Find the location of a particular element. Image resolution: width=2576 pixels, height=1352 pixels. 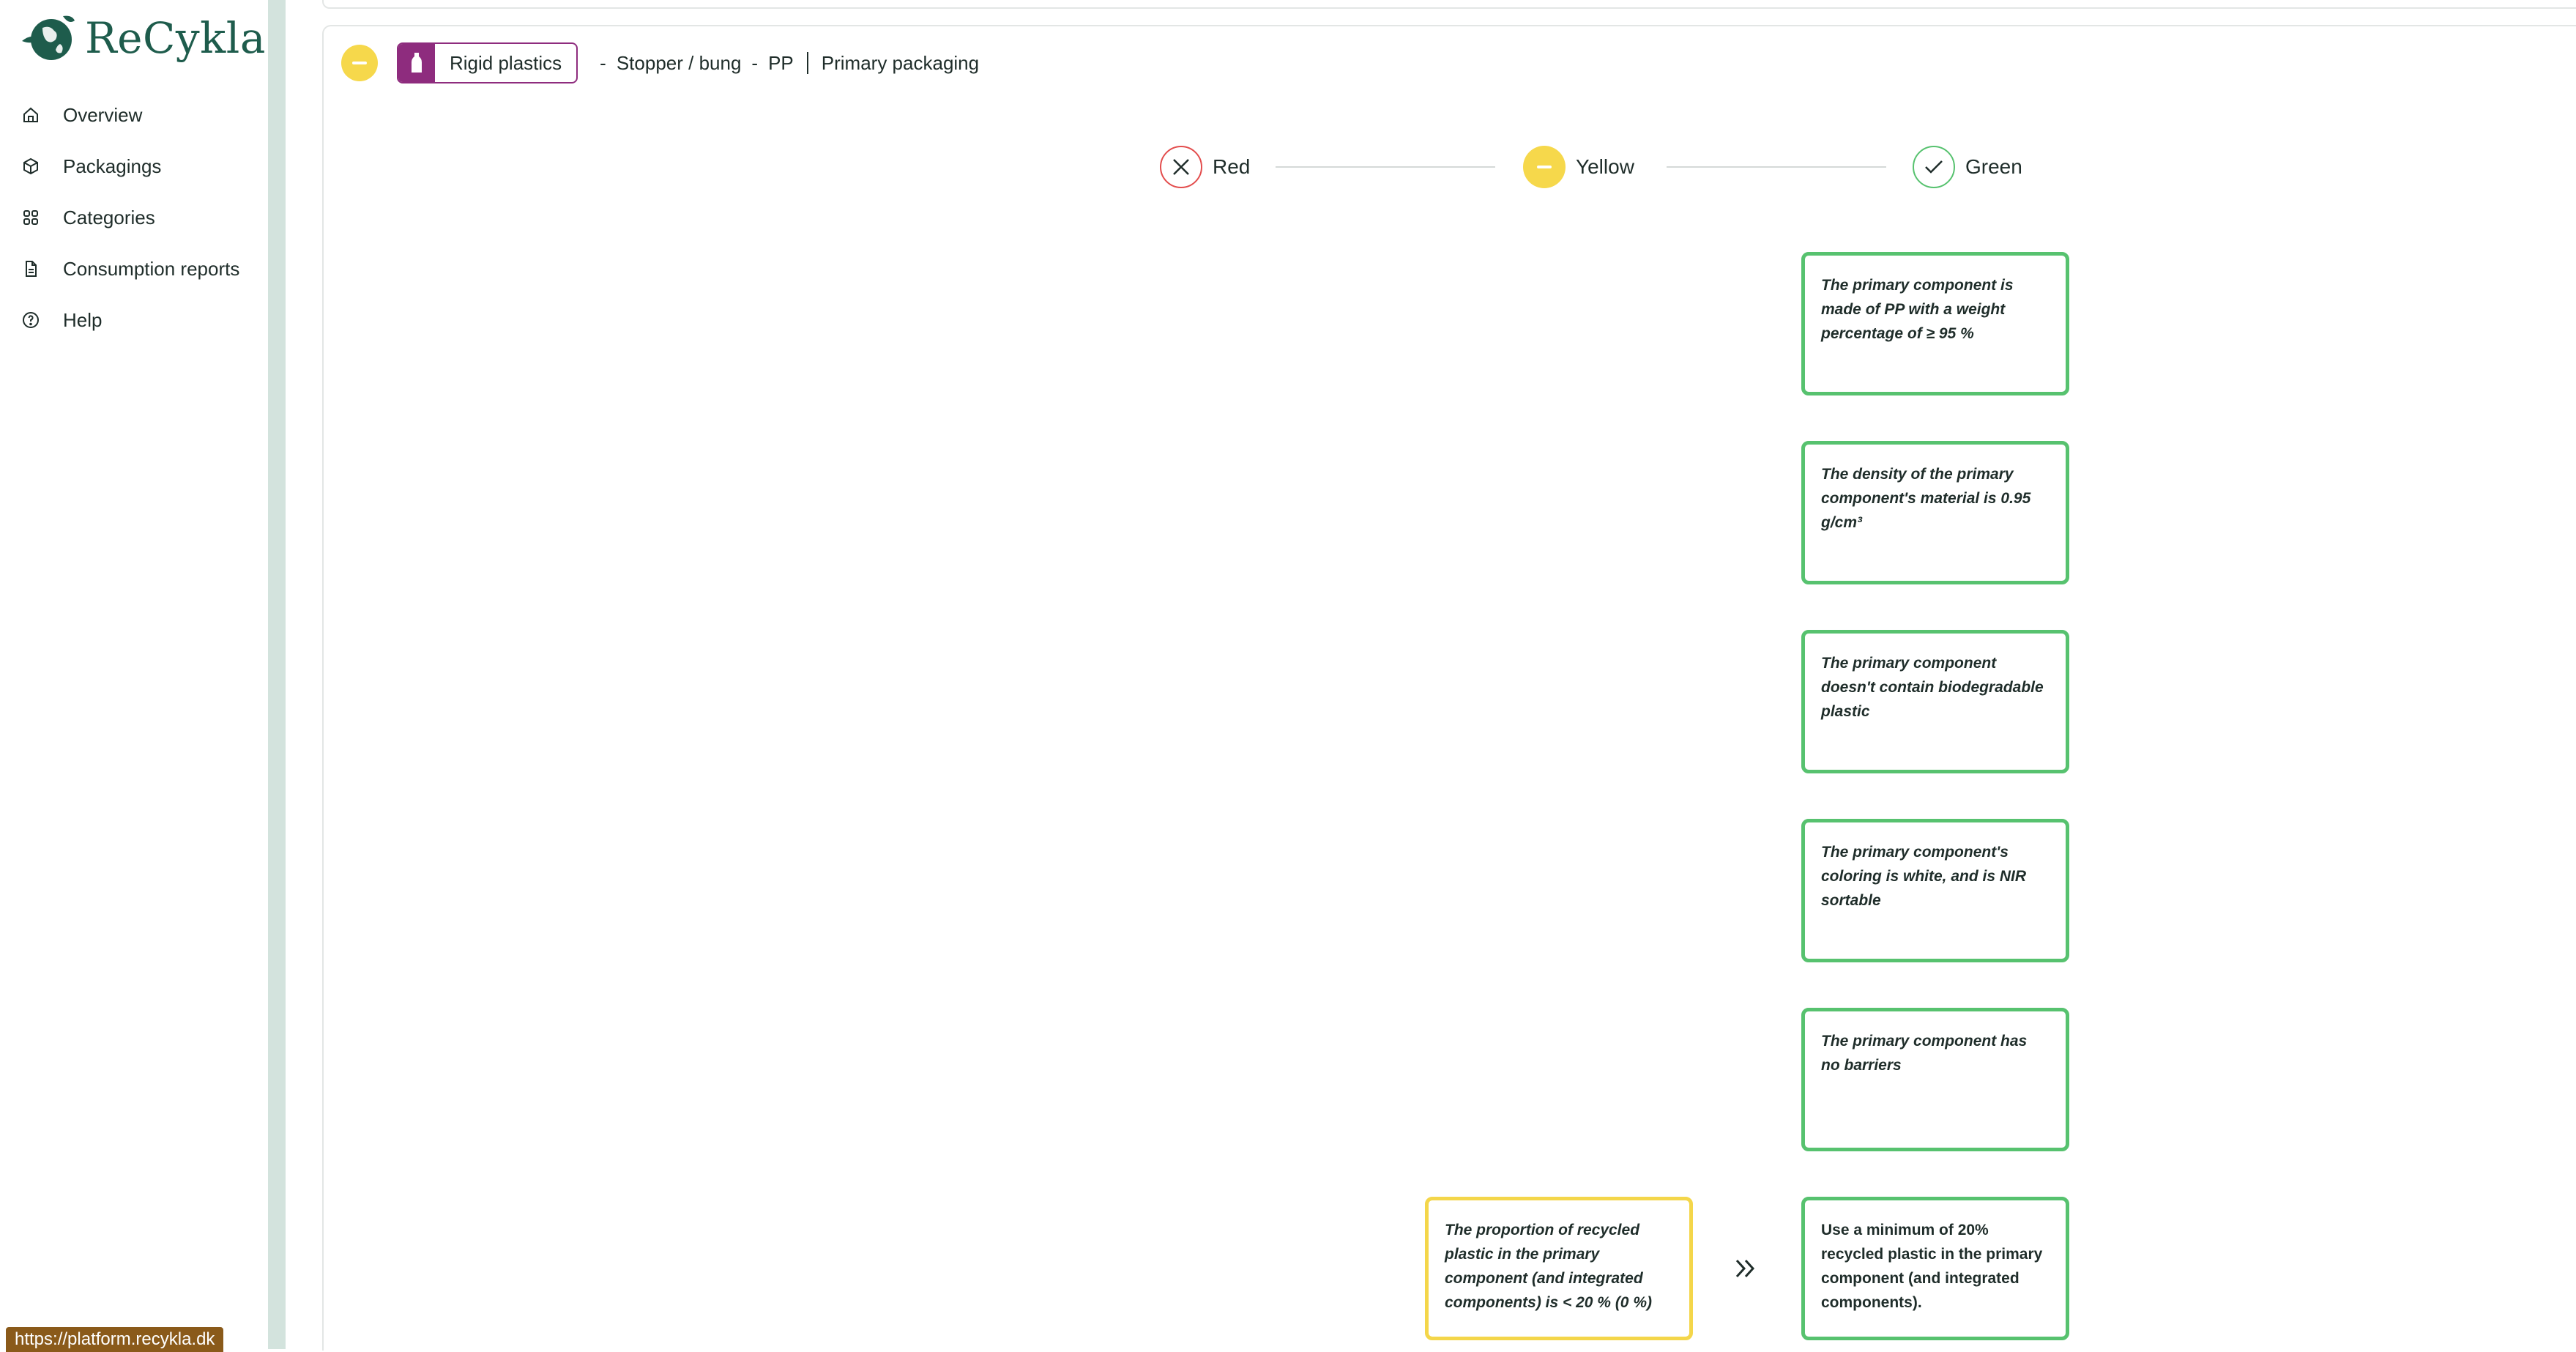

sidebar-item-label: Help is located at coordinates (83, 320).